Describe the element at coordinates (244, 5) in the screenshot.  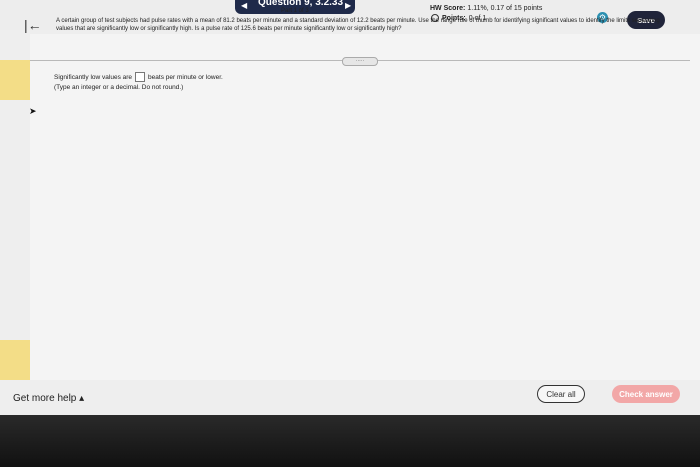
I see `chevron-left-icon: ◀` at that location.